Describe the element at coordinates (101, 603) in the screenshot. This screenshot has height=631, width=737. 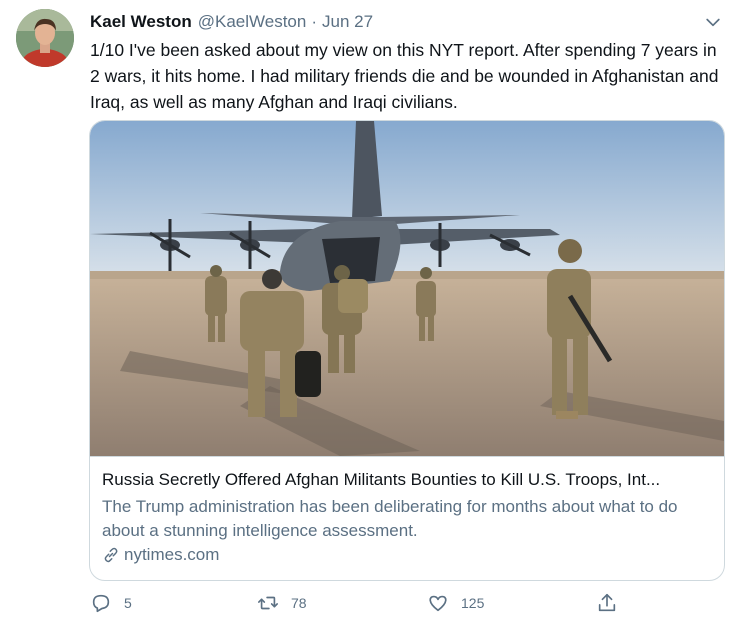
I see `reply-icon` at that location.